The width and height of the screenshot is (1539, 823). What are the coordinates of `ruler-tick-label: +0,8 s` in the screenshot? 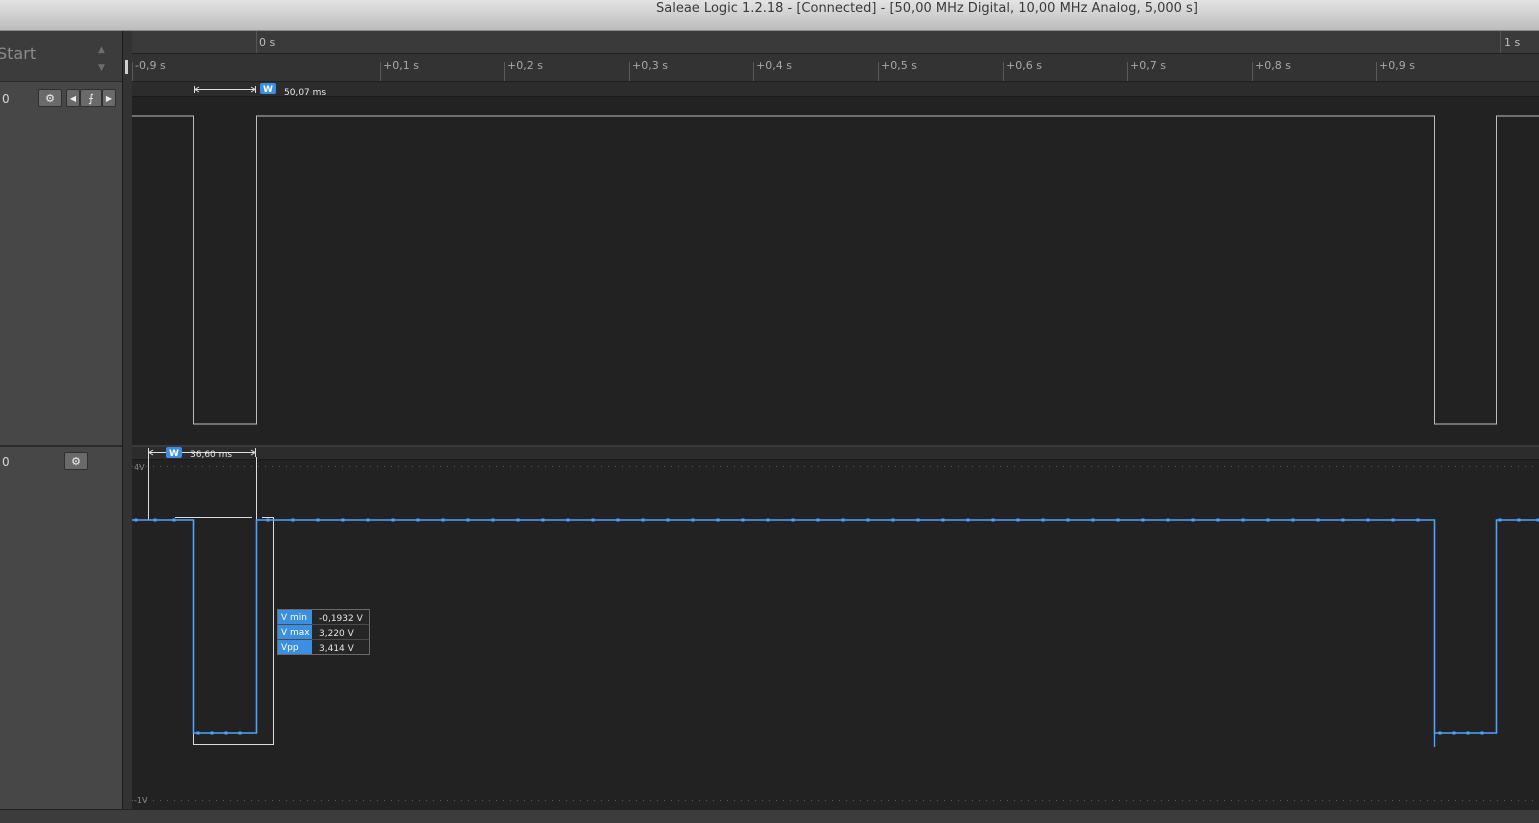 It's located at (1273, 65).